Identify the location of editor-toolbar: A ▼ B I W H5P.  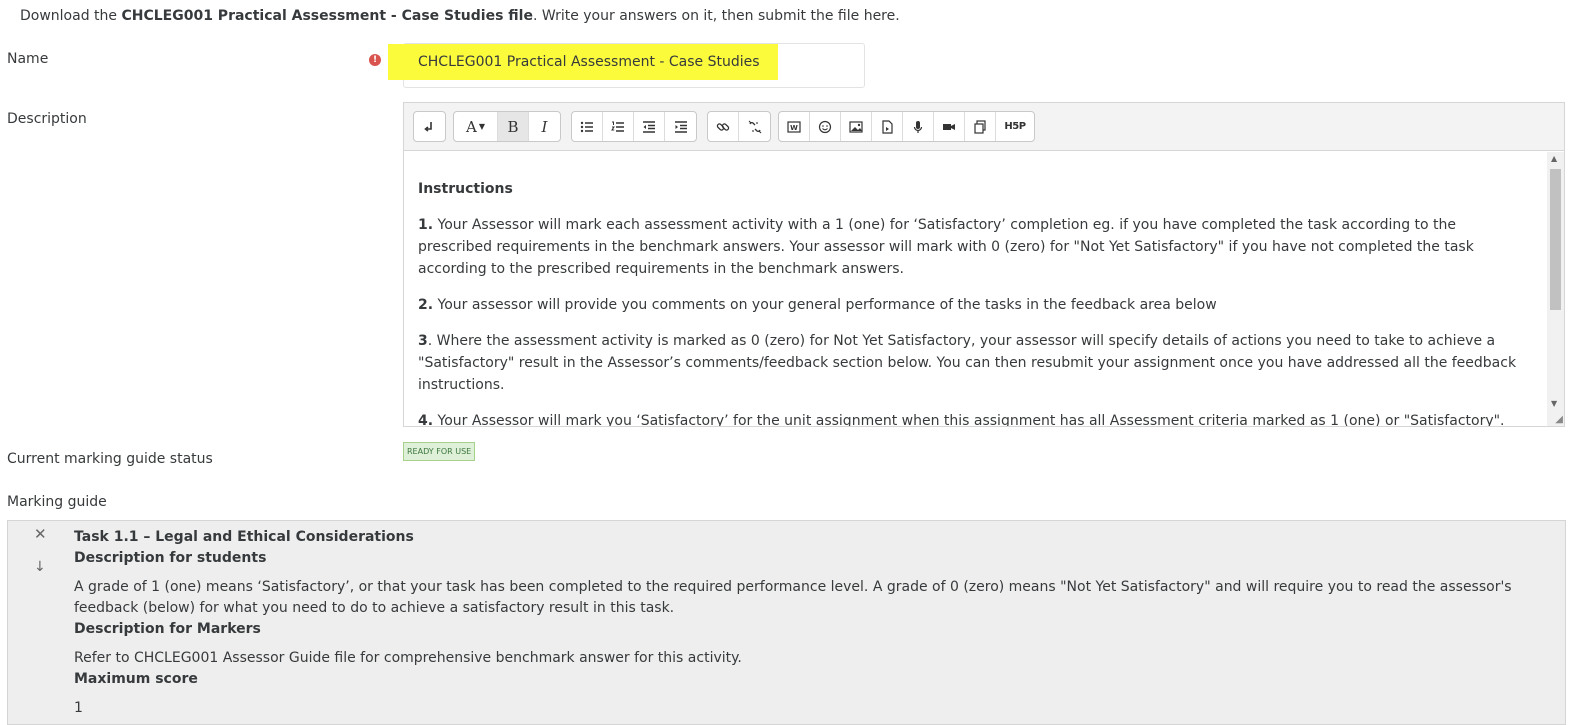
(984, 127).